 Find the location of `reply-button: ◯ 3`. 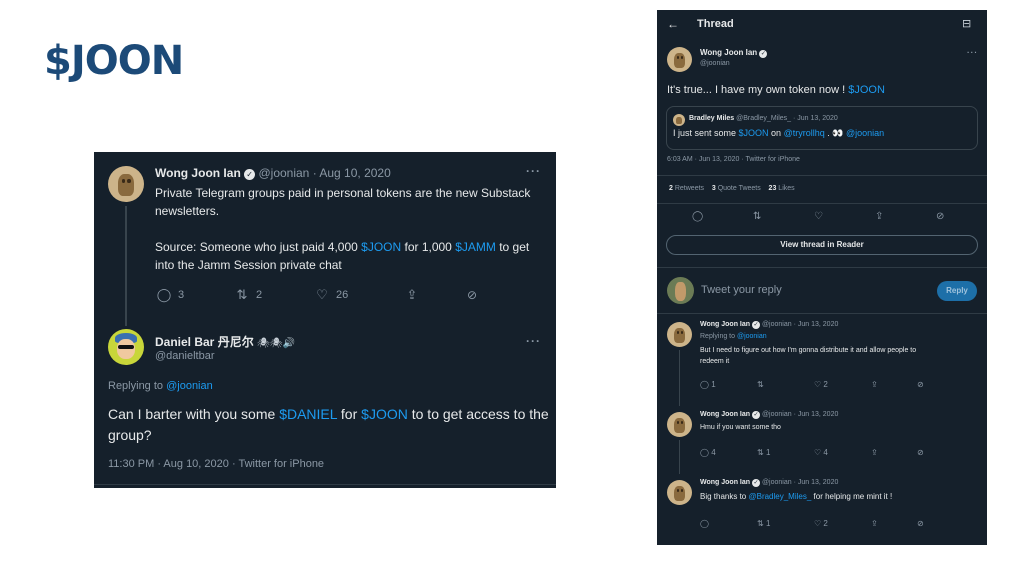

reply-button: ◯ 3 is located at coordinates (195, 295).